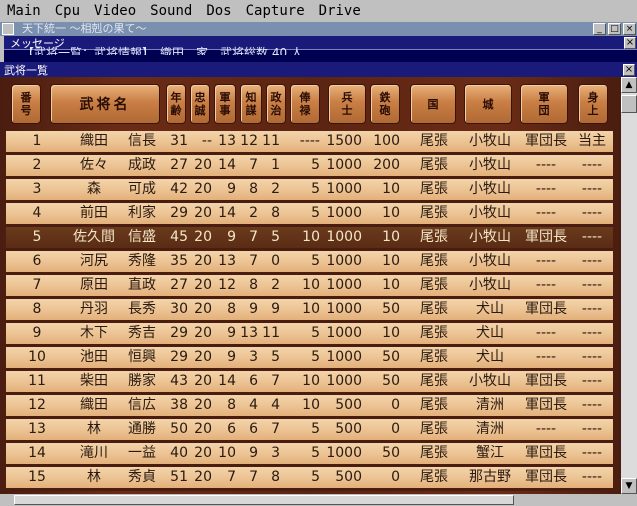 Image resolution: width=637 pixels, height=506 pixels. I want to click on table-row: 7 原田 直政 27 20 12 8 2 10 1000 10 尾張 小牧山 ---- ----, so click(309, 287).